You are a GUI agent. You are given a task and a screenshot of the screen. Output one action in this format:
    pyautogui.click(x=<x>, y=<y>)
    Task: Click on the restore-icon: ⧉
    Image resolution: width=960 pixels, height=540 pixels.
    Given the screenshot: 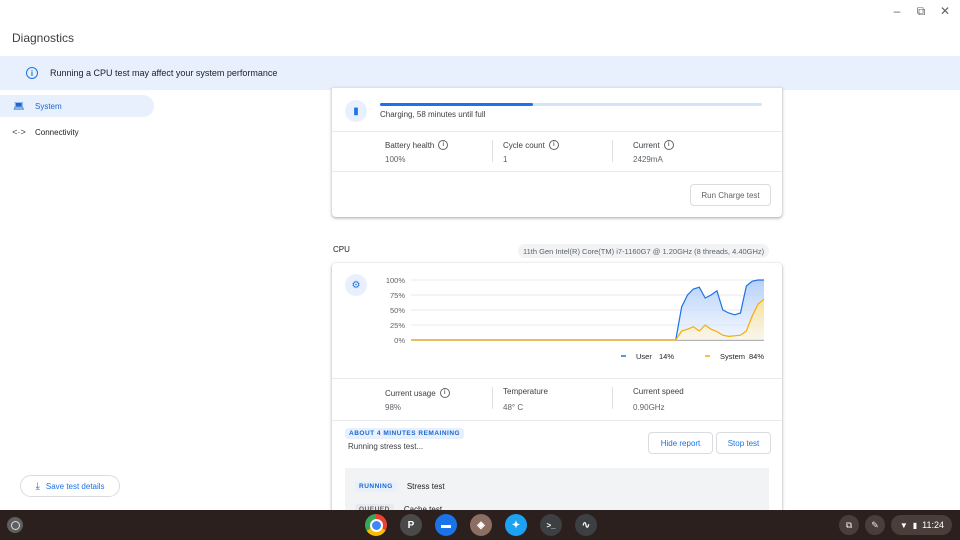 What is the action you would take?
    pyautogui.click(x=921, y=11)
    